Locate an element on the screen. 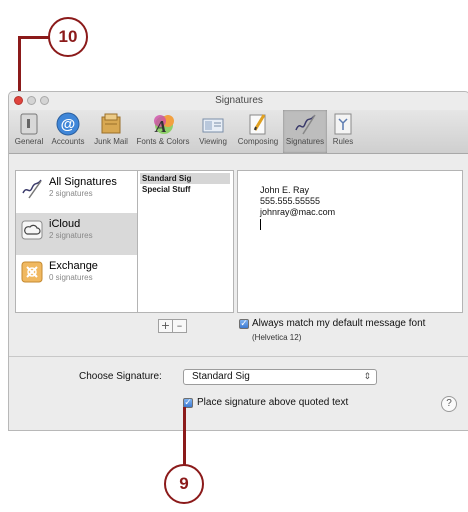  icloud-icon is located at coordinates (32, 230).